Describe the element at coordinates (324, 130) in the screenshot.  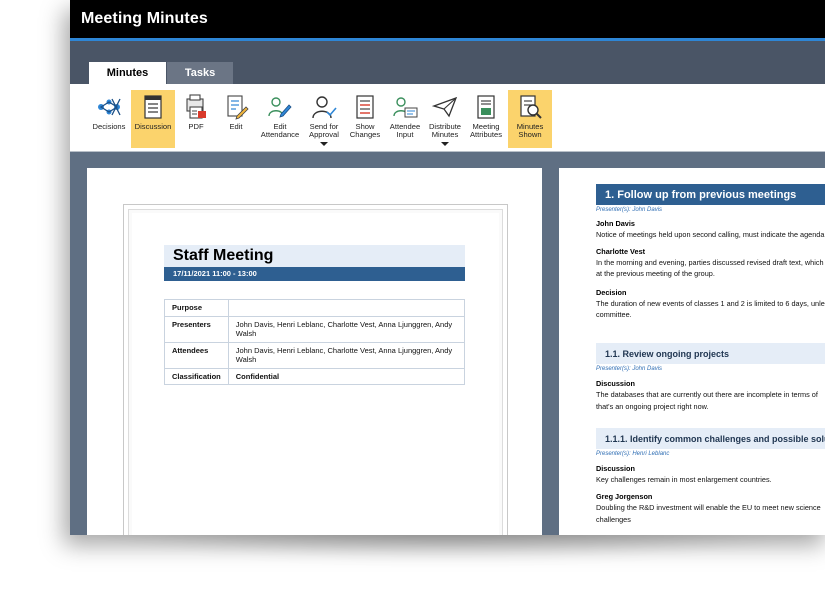
I see `send-for-approval-label: Send for Approval` at that location.